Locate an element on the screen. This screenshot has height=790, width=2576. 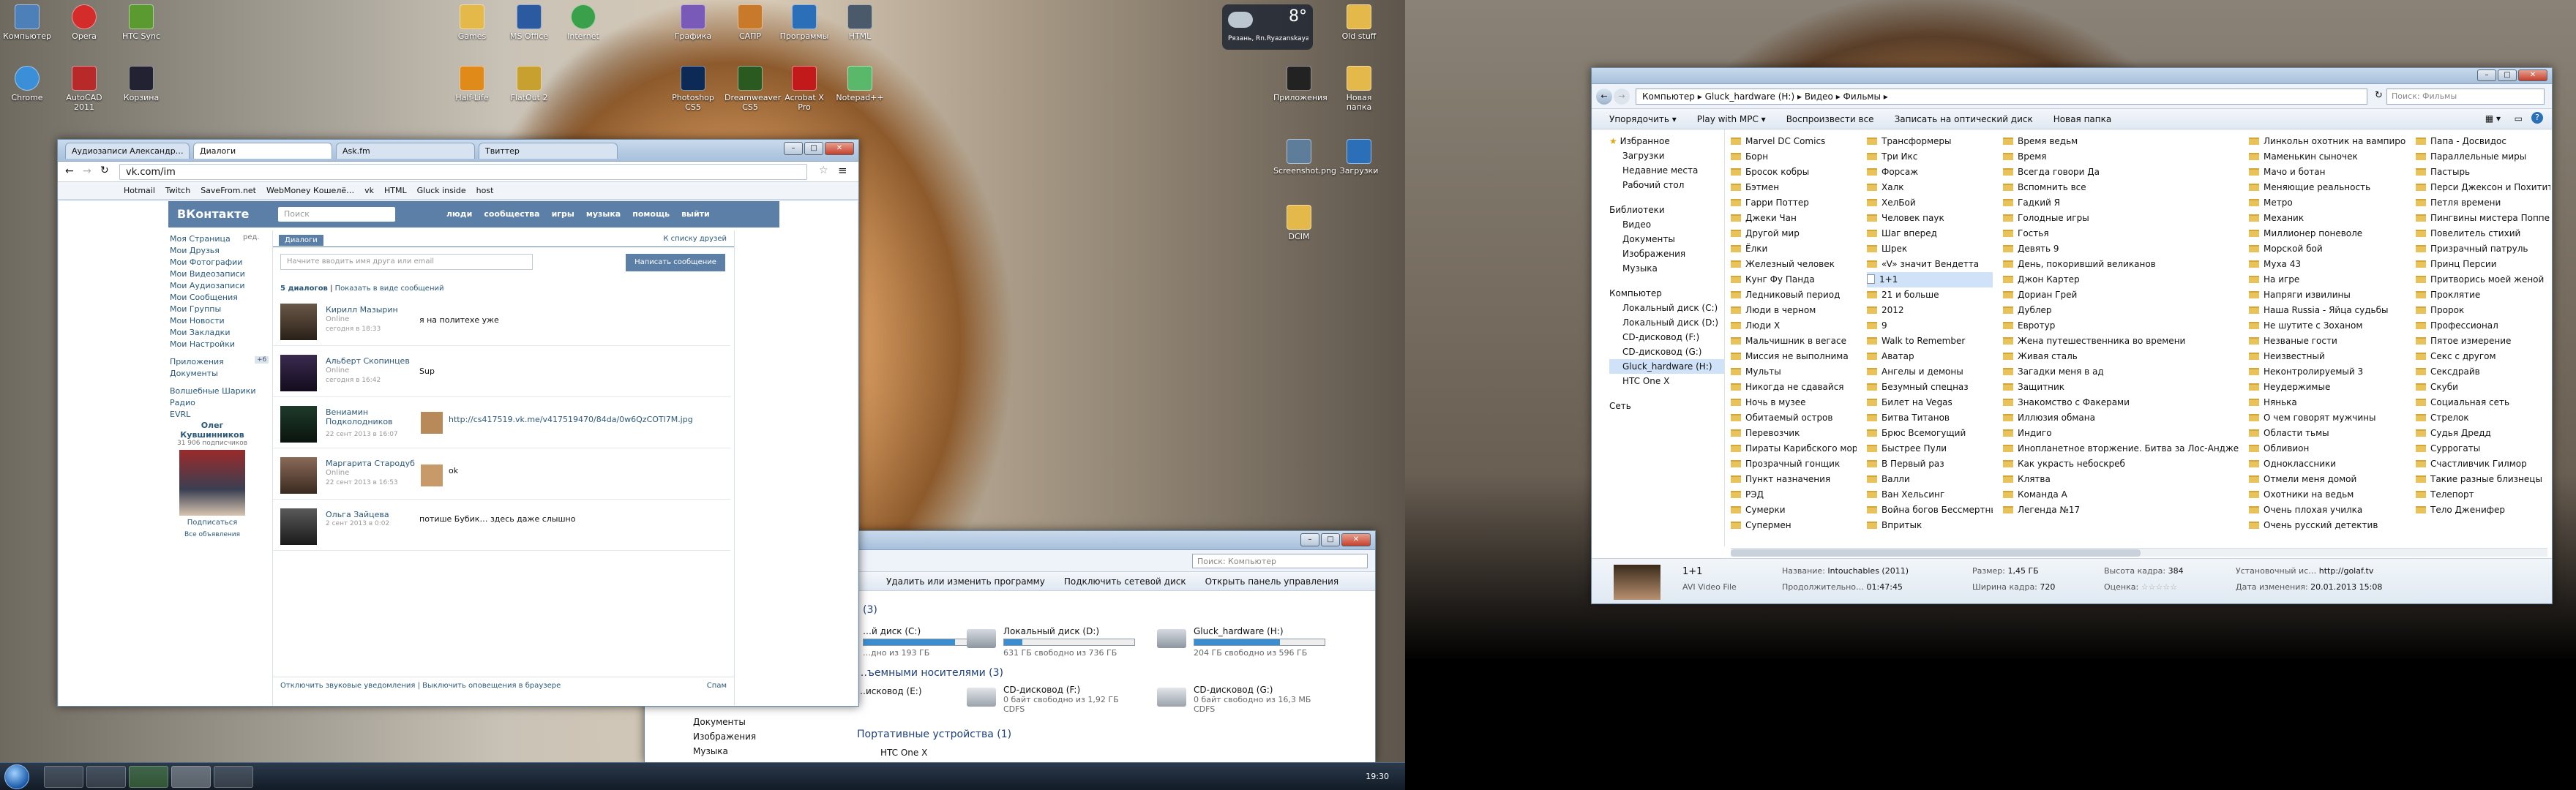
folder-item: Наша Russia - Яйца судьбы is located at coordinates (2327, 310).